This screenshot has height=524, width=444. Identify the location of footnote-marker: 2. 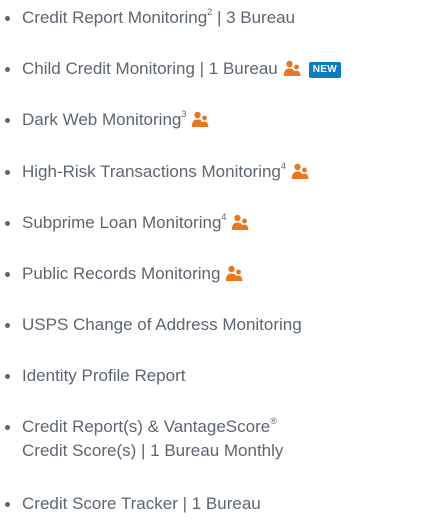
(210, 12).